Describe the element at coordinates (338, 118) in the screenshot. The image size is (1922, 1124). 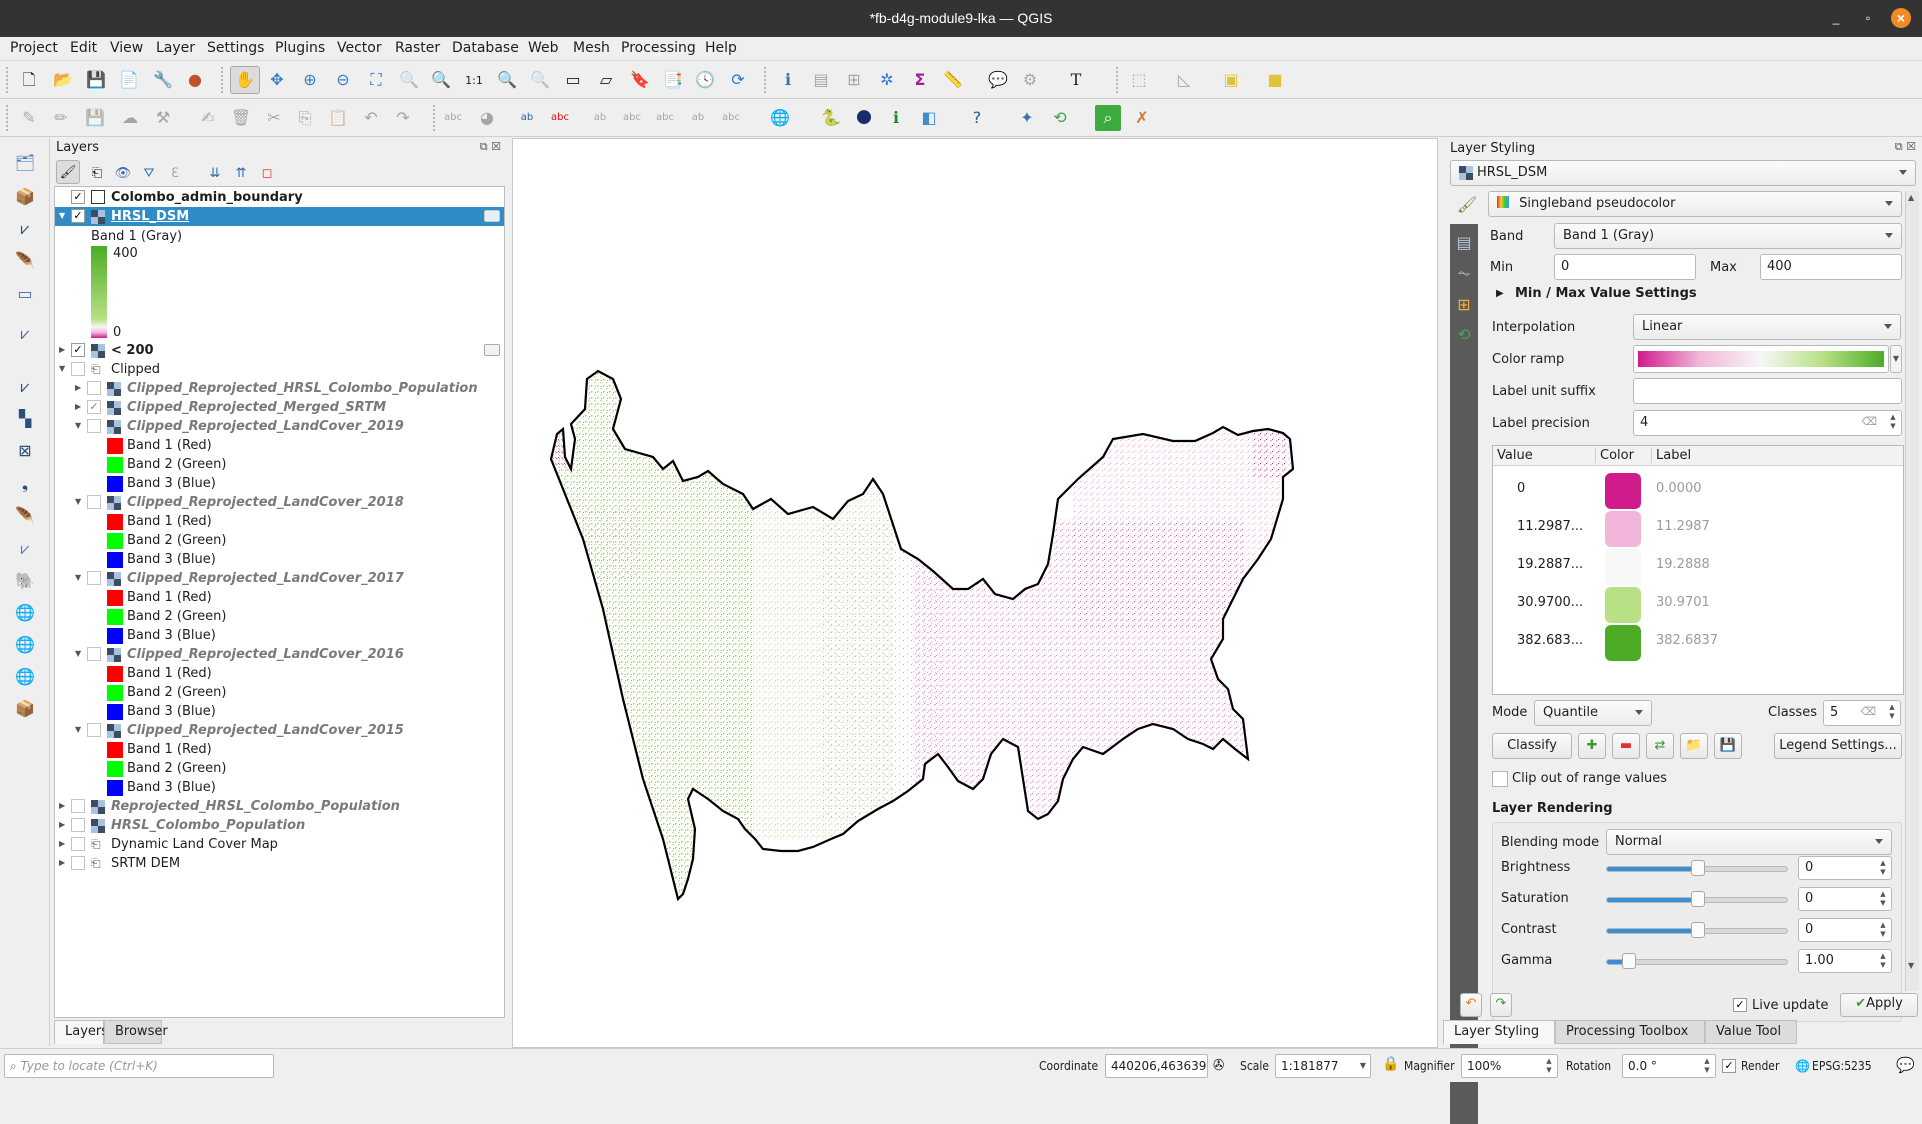
I see `paste-features-icon: 📋` at that location.